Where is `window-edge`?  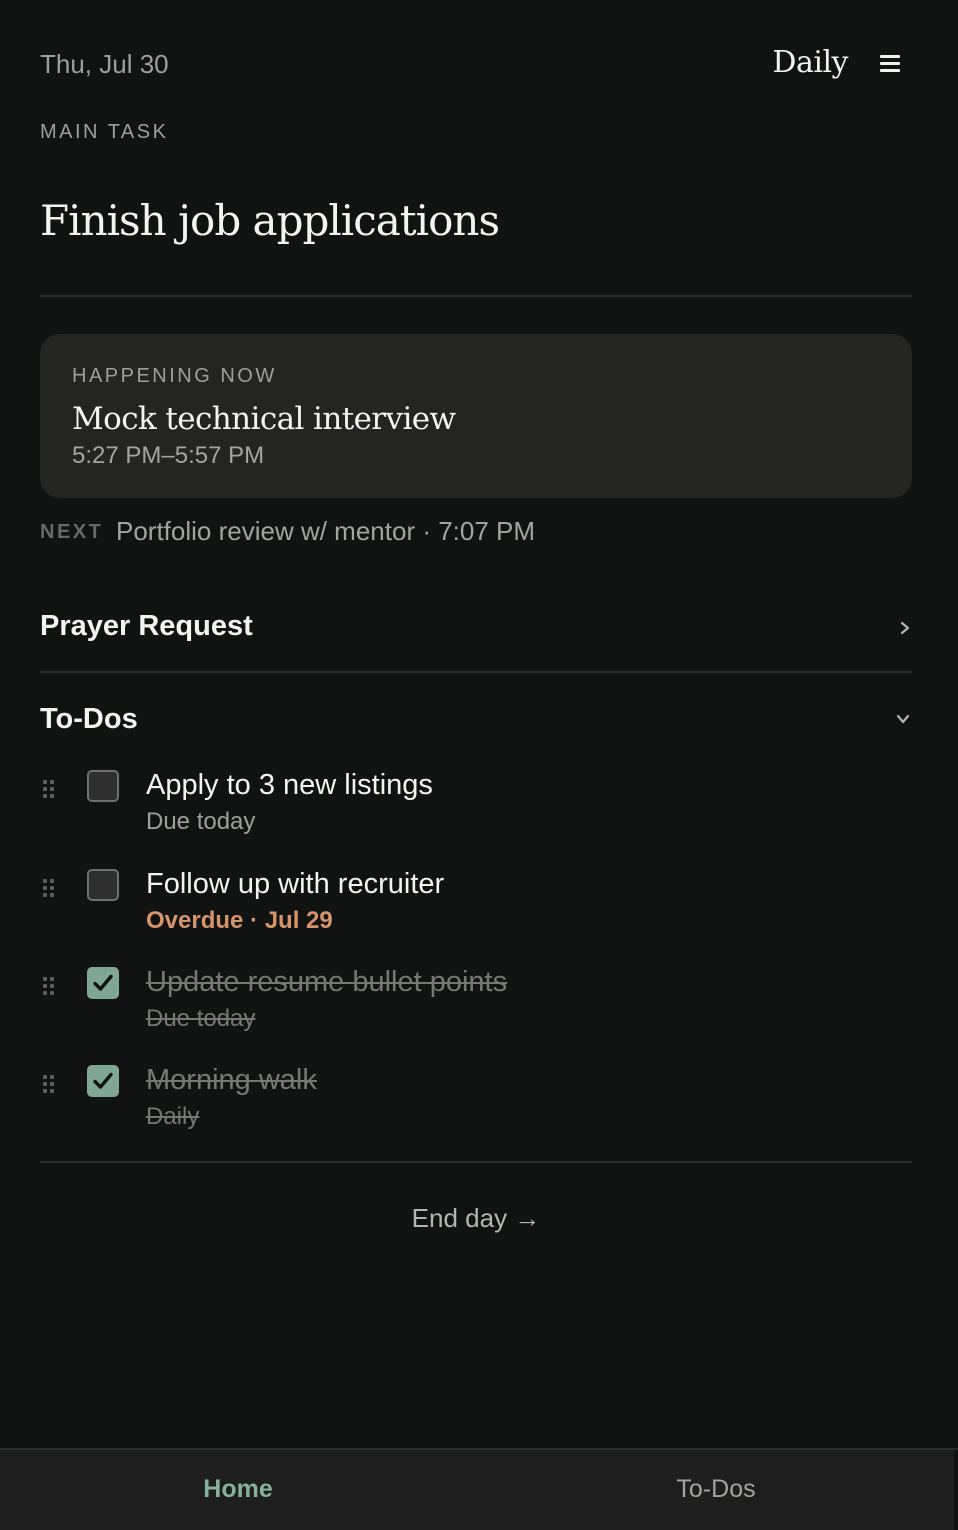 window-edge is located at coordinates (956, 1490).